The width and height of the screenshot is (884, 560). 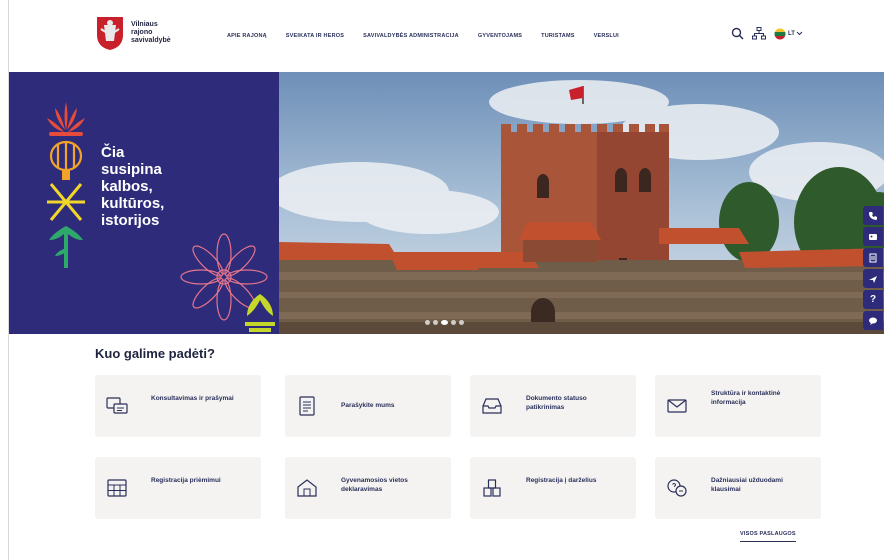 What do you see at coordinates (791, 33) in the screenshot?
I see `language-label: LT` at bounding box center [791, 33].